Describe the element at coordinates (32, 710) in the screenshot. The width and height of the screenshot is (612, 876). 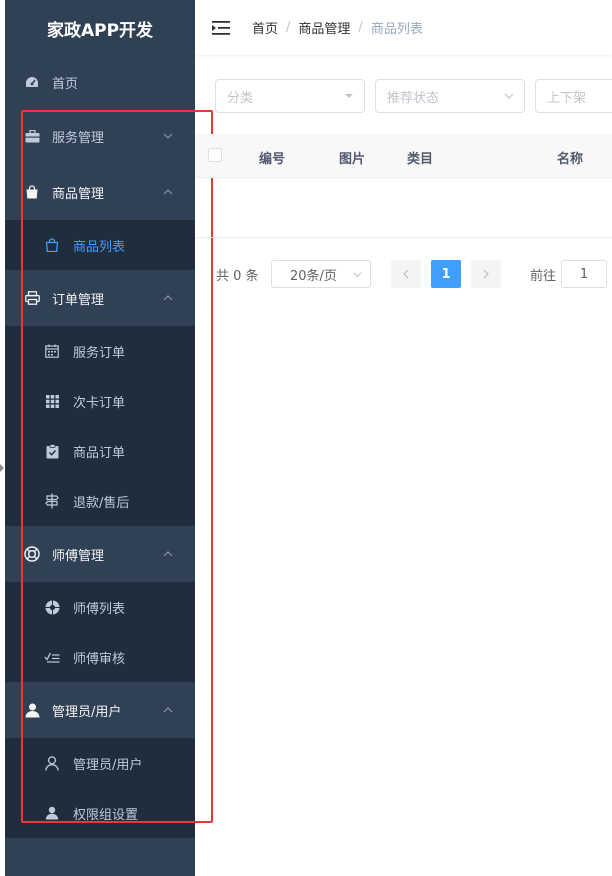
I see `user-filled-icon` at that location.